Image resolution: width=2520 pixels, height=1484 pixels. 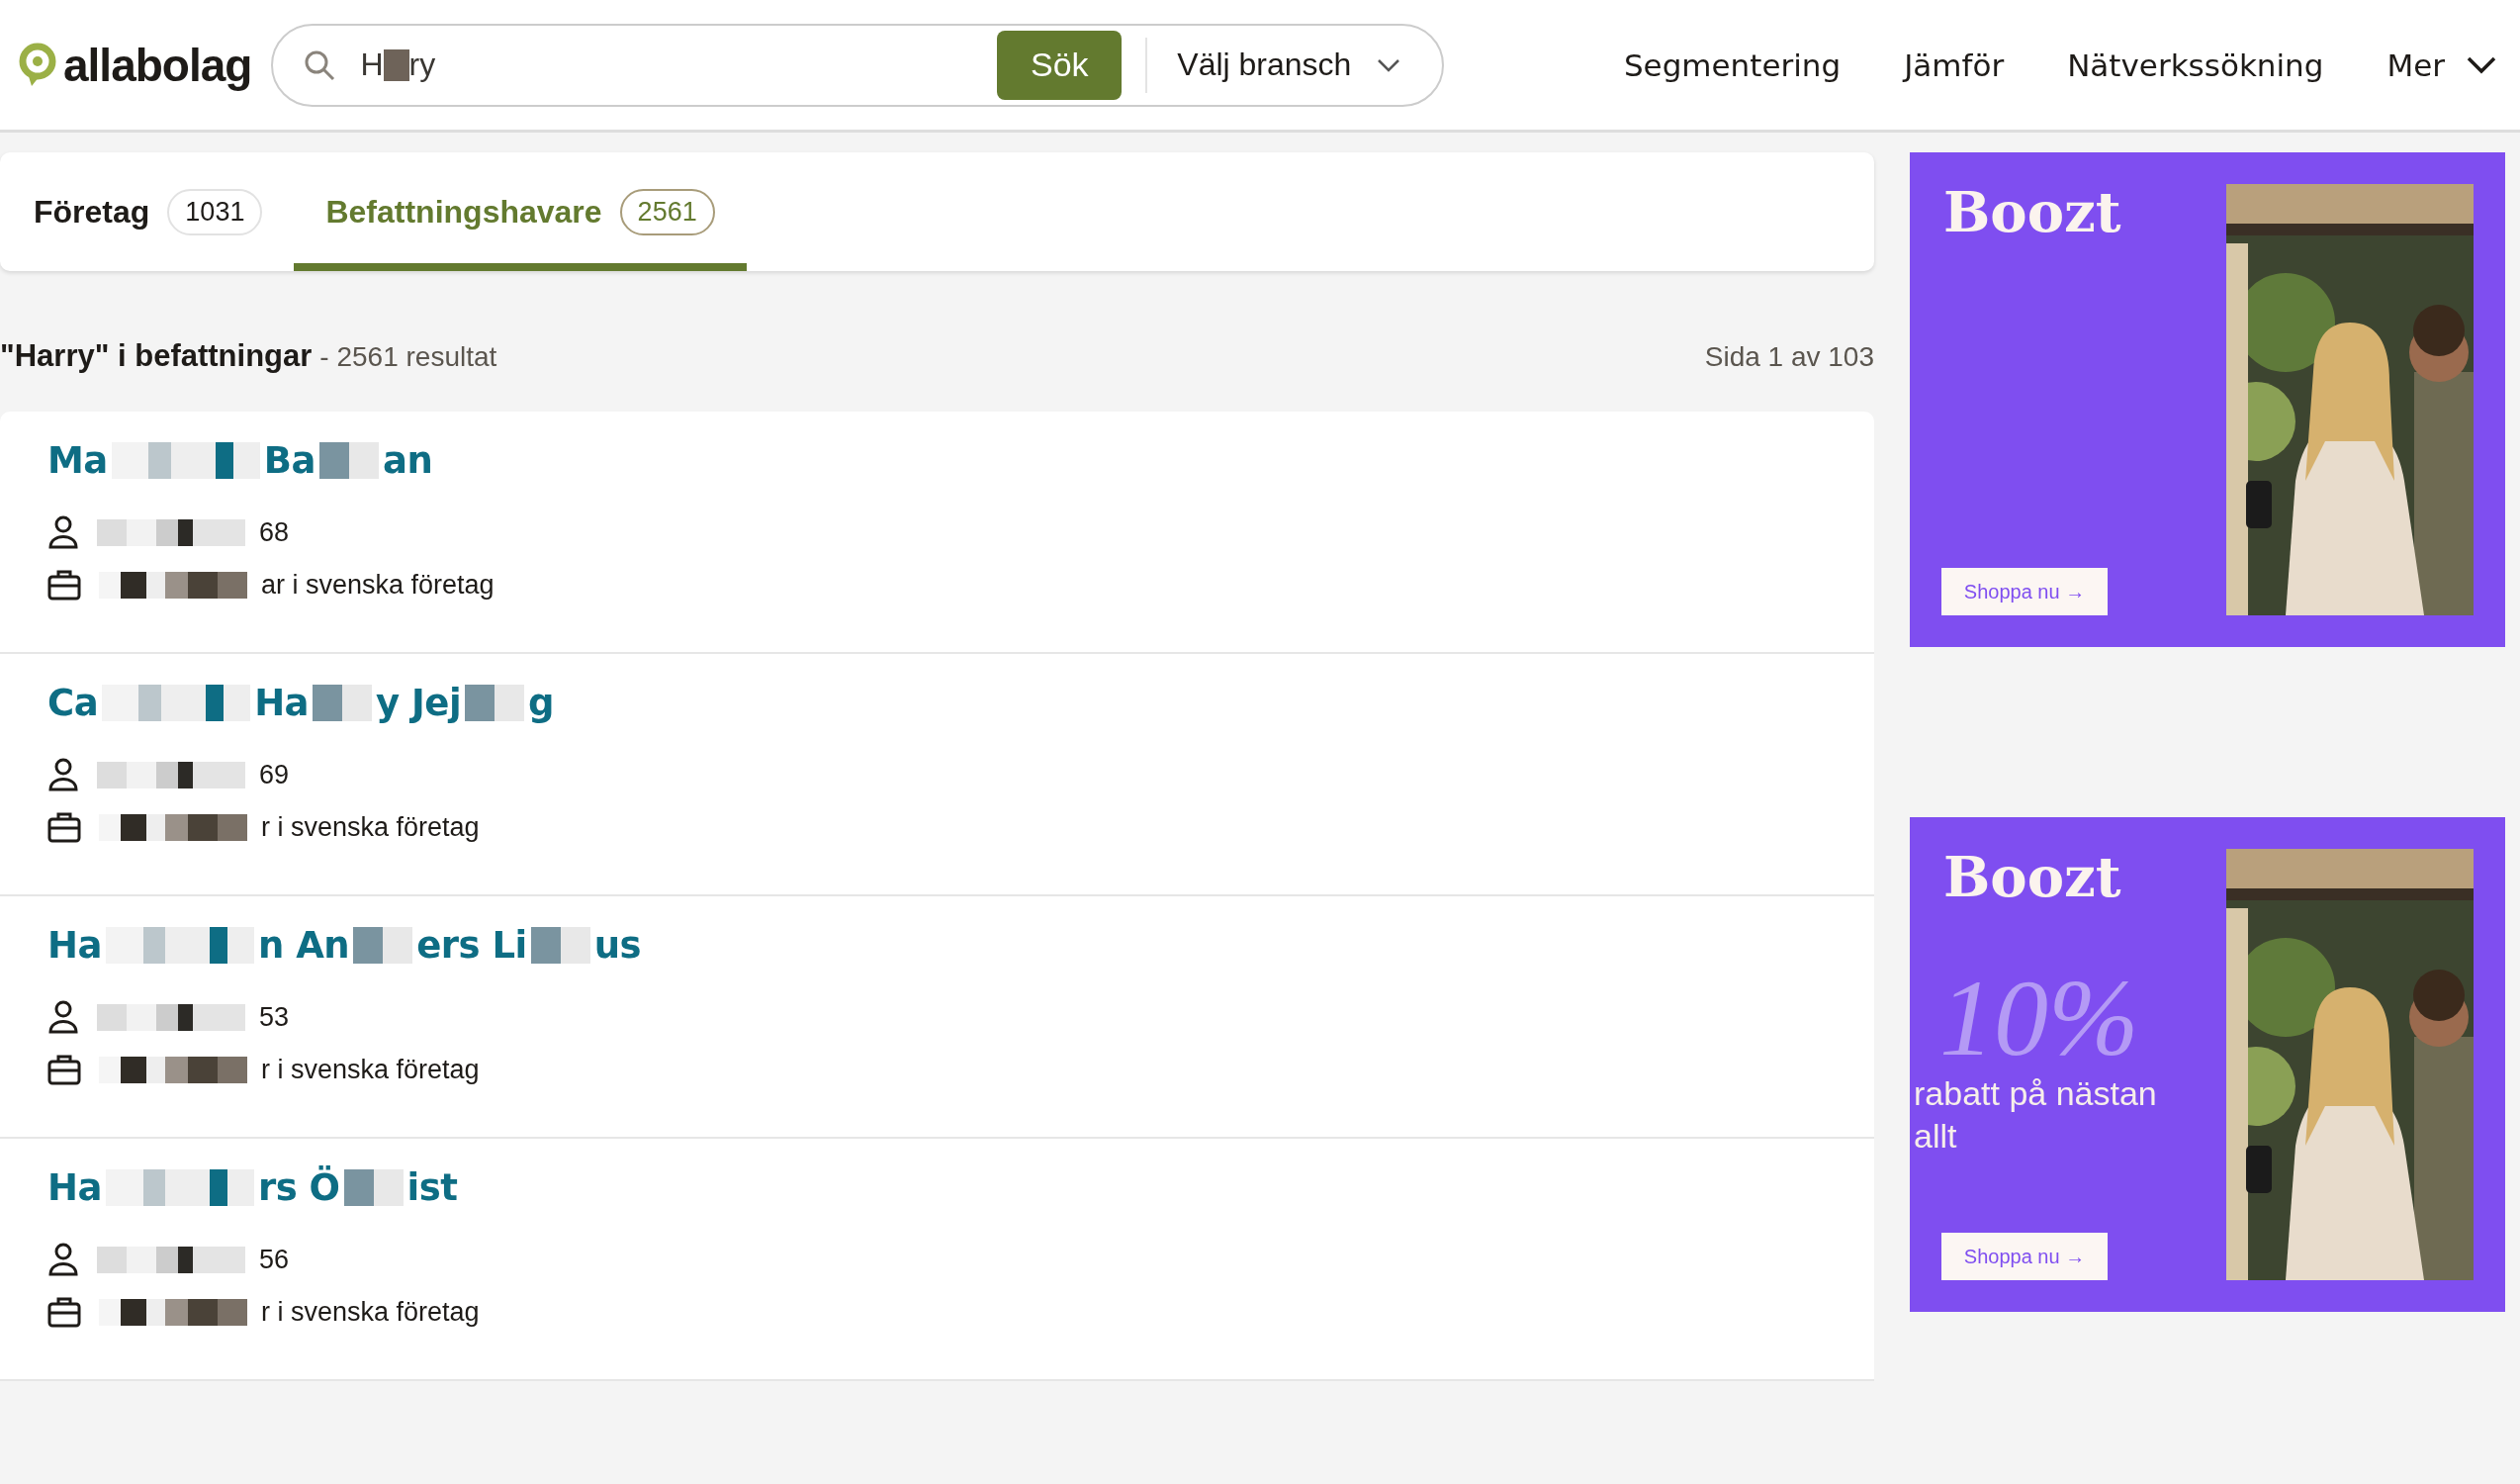 I want to click on industry-dropdown: Välj bransch, so click(x=1289, y=65).